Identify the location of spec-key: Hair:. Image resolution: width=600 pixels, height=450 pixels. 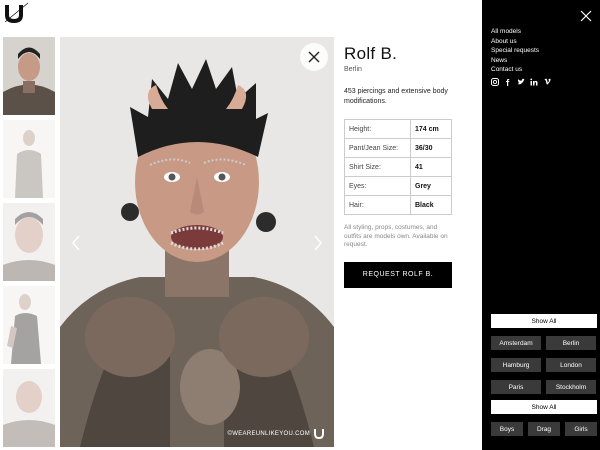
(377, 205).